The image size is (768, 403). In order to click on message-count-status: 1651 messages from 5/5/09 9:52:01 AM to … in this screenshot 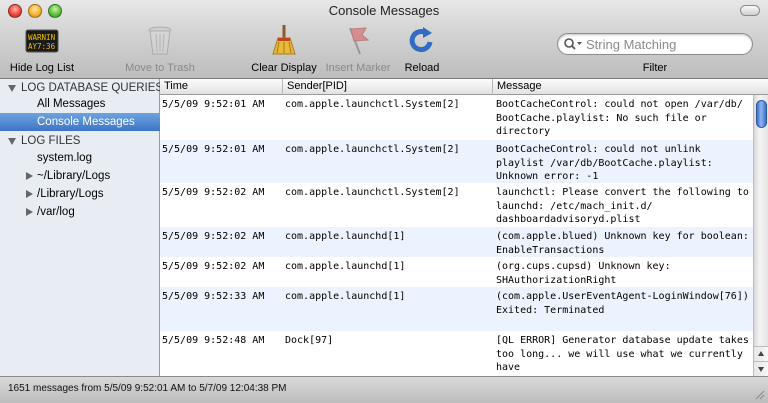, I will do `click(147, 388)`.